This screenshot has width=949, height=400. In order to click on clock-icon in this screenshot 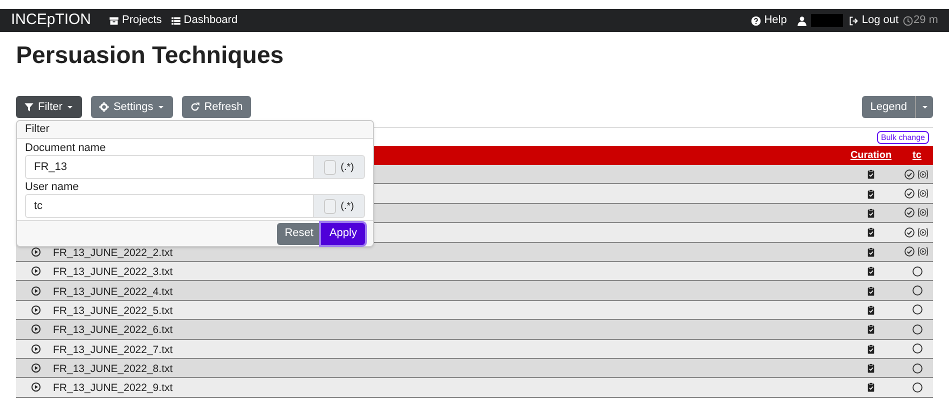, I will do `click(907, 21)`.